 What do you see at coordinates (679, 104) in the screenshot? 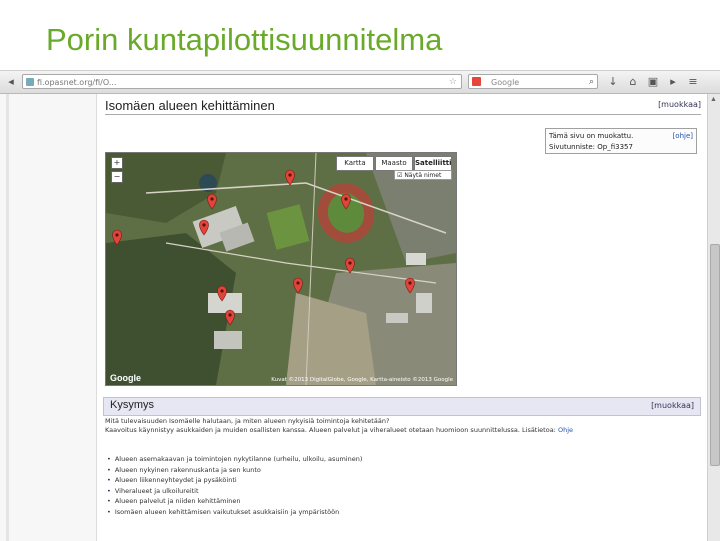
I see `edit-link: [muokkaa]` at bounding box center [679, 104].